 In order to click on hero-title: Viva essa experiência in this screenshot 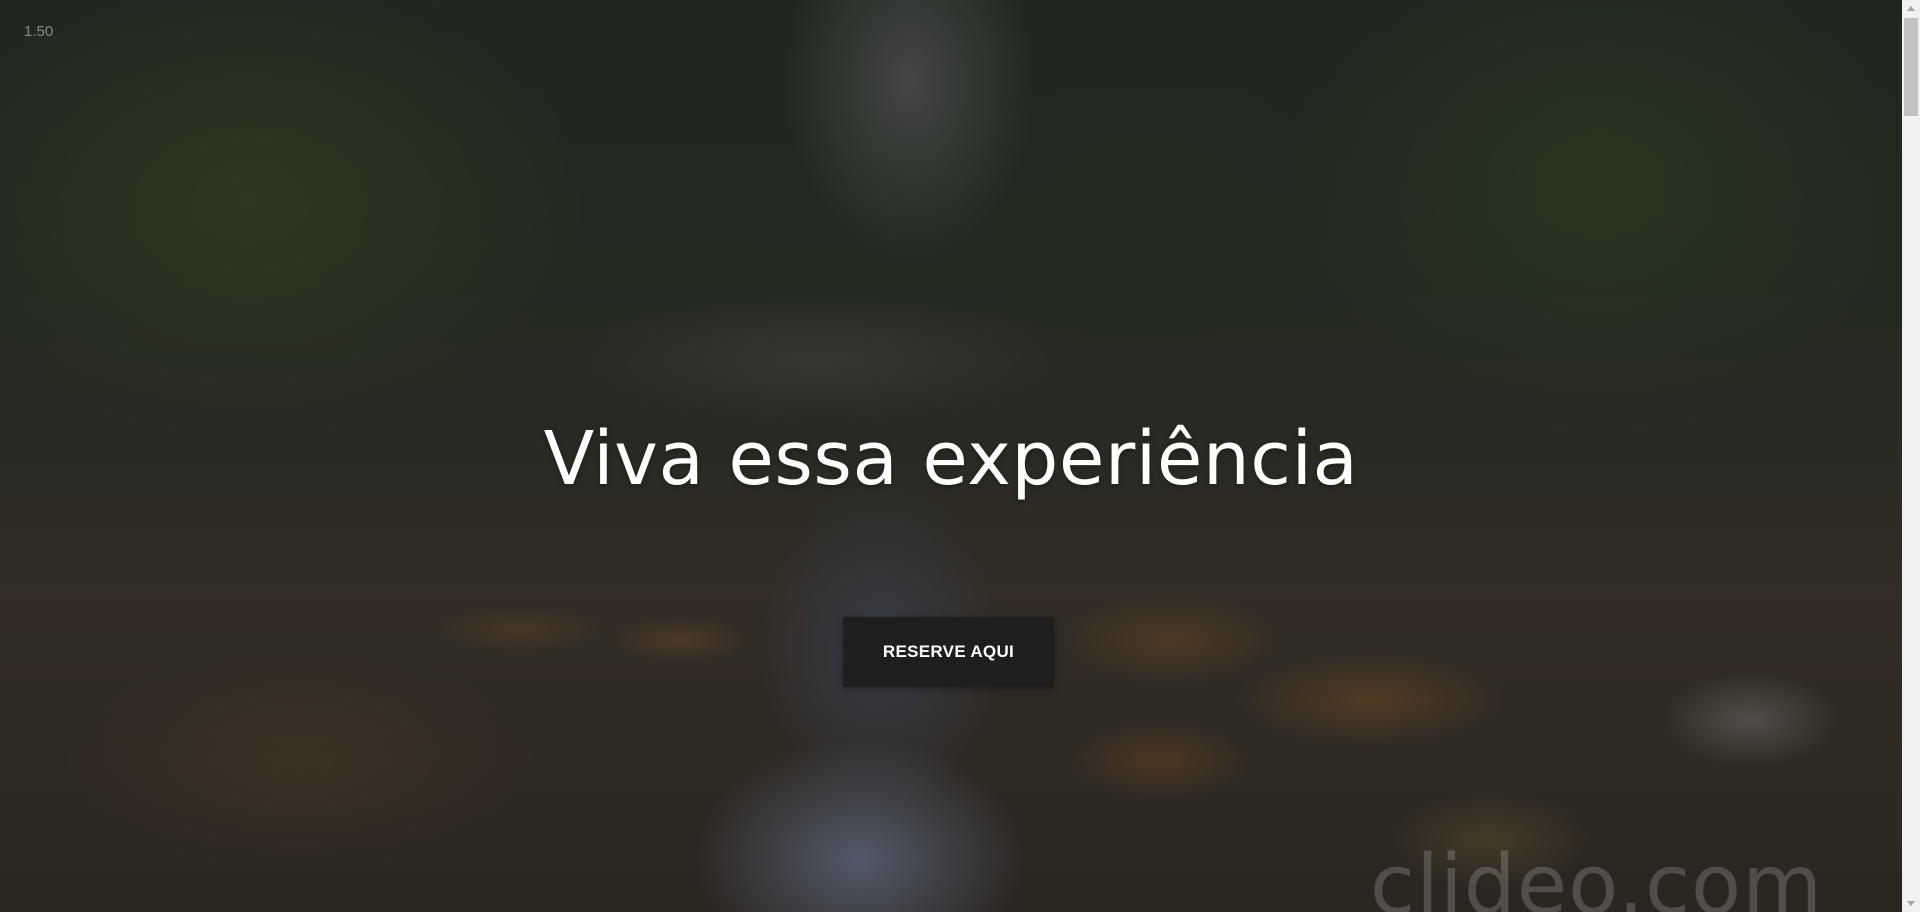, I will do `click(951, 459)`.